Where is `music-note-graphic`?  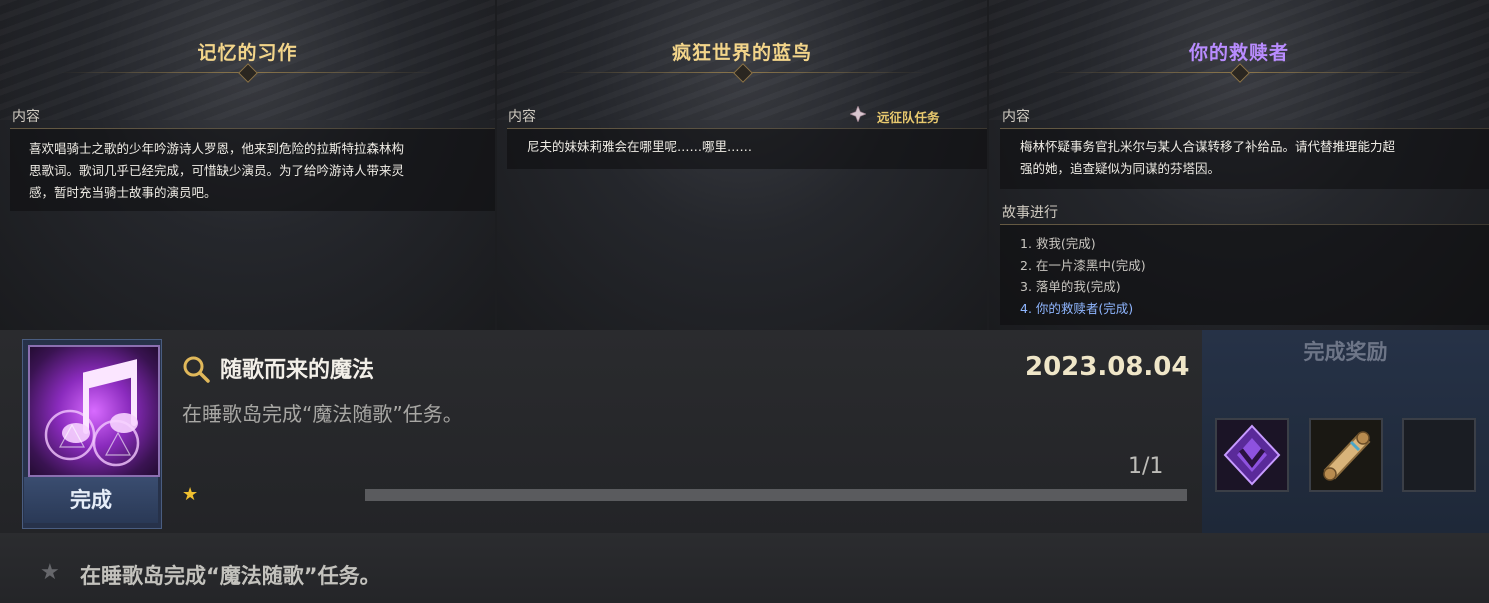 music-note-graphic is located at coordinates (92, 413).